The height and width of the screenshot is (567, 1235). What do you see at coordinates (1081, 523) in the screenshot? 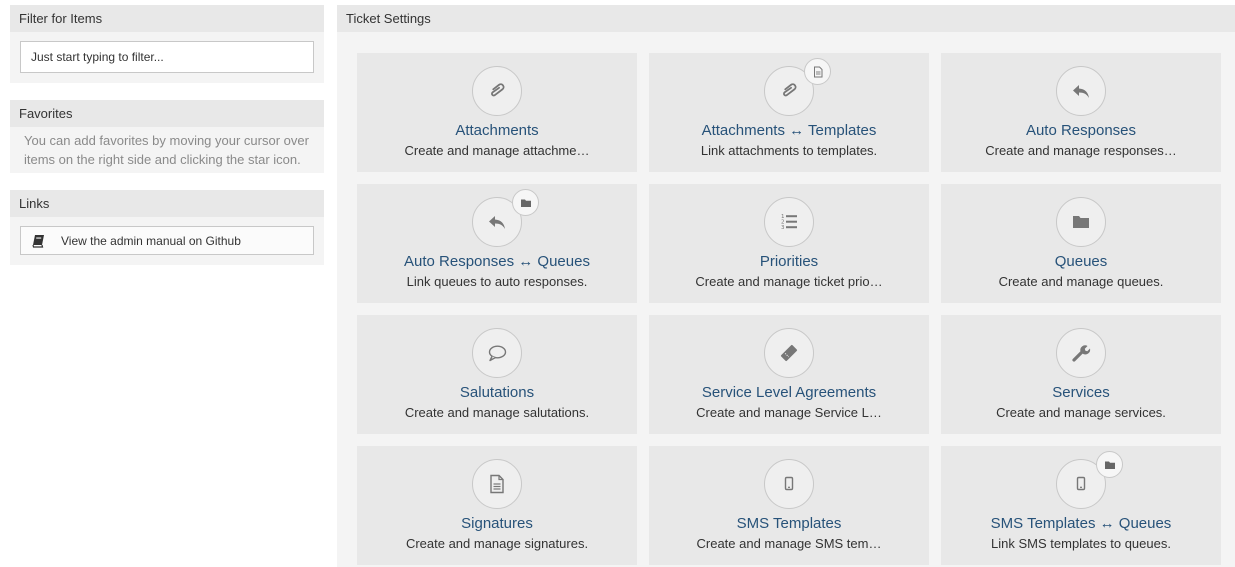
I see `tile-title: SMS Templates ↔ Queues` at bounding box center [1081, 523].